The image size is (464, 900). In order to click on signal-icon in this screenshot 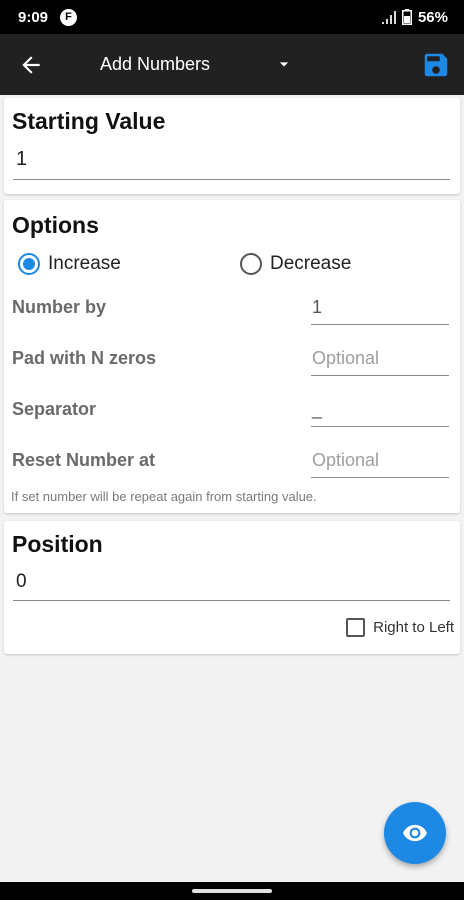, I will do `click(388, 17)`.